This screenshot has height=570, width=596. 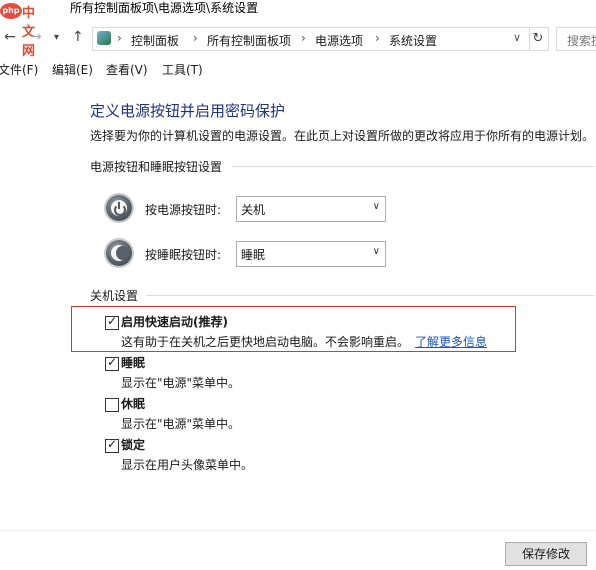 What do you see at coordinates (546, 554) in the screenshot?
I see `save-changes-button: 保存修改` at bounding box center [546, 554].